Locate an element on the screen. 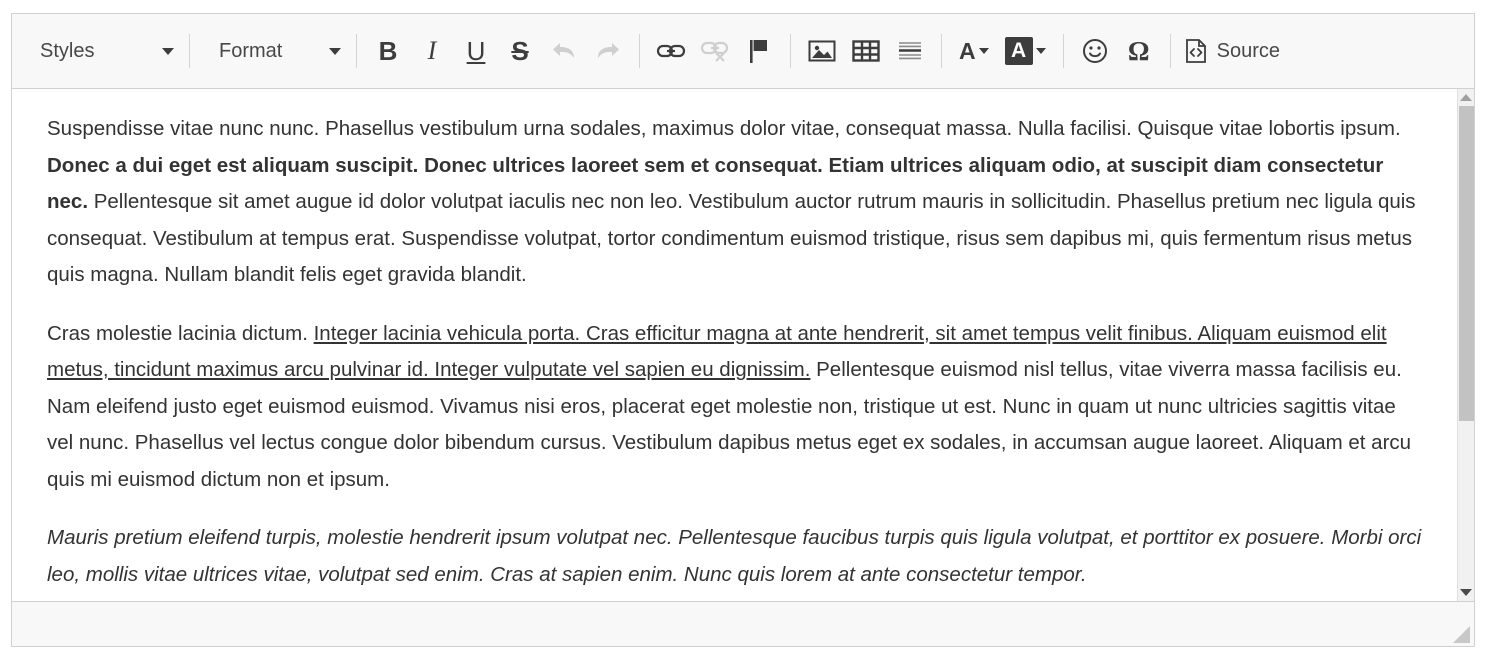 Image resolution: width=1485 pixels, height=658 pixels. triangle-up-icon is located at coordinates (1466, 97).